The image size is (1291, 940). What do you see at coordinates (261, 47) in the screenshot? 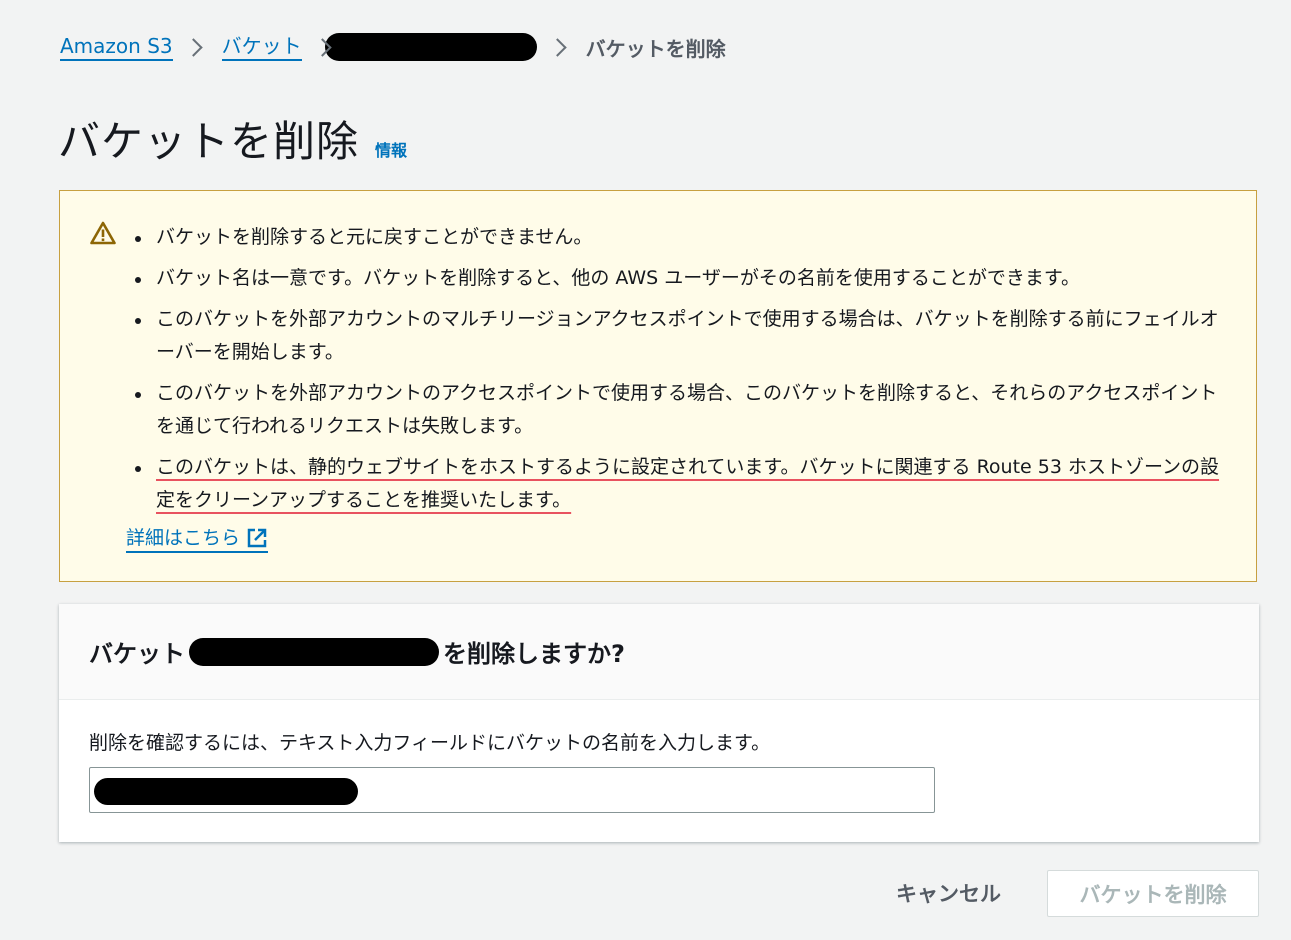
I see `breadcrumb-buckets: バケット` at bounding box center [261, 47].